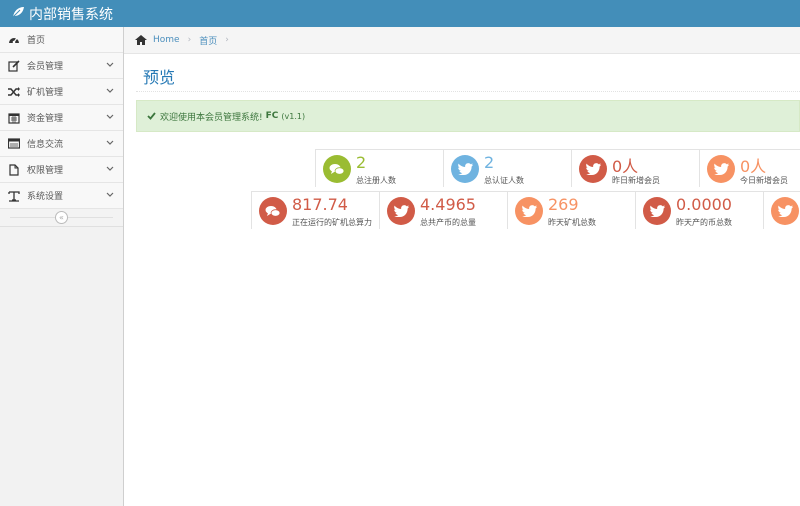 The image size is (800, 506). I want to click on sidebar-item-funds: 资金管理, so click(61, 118).